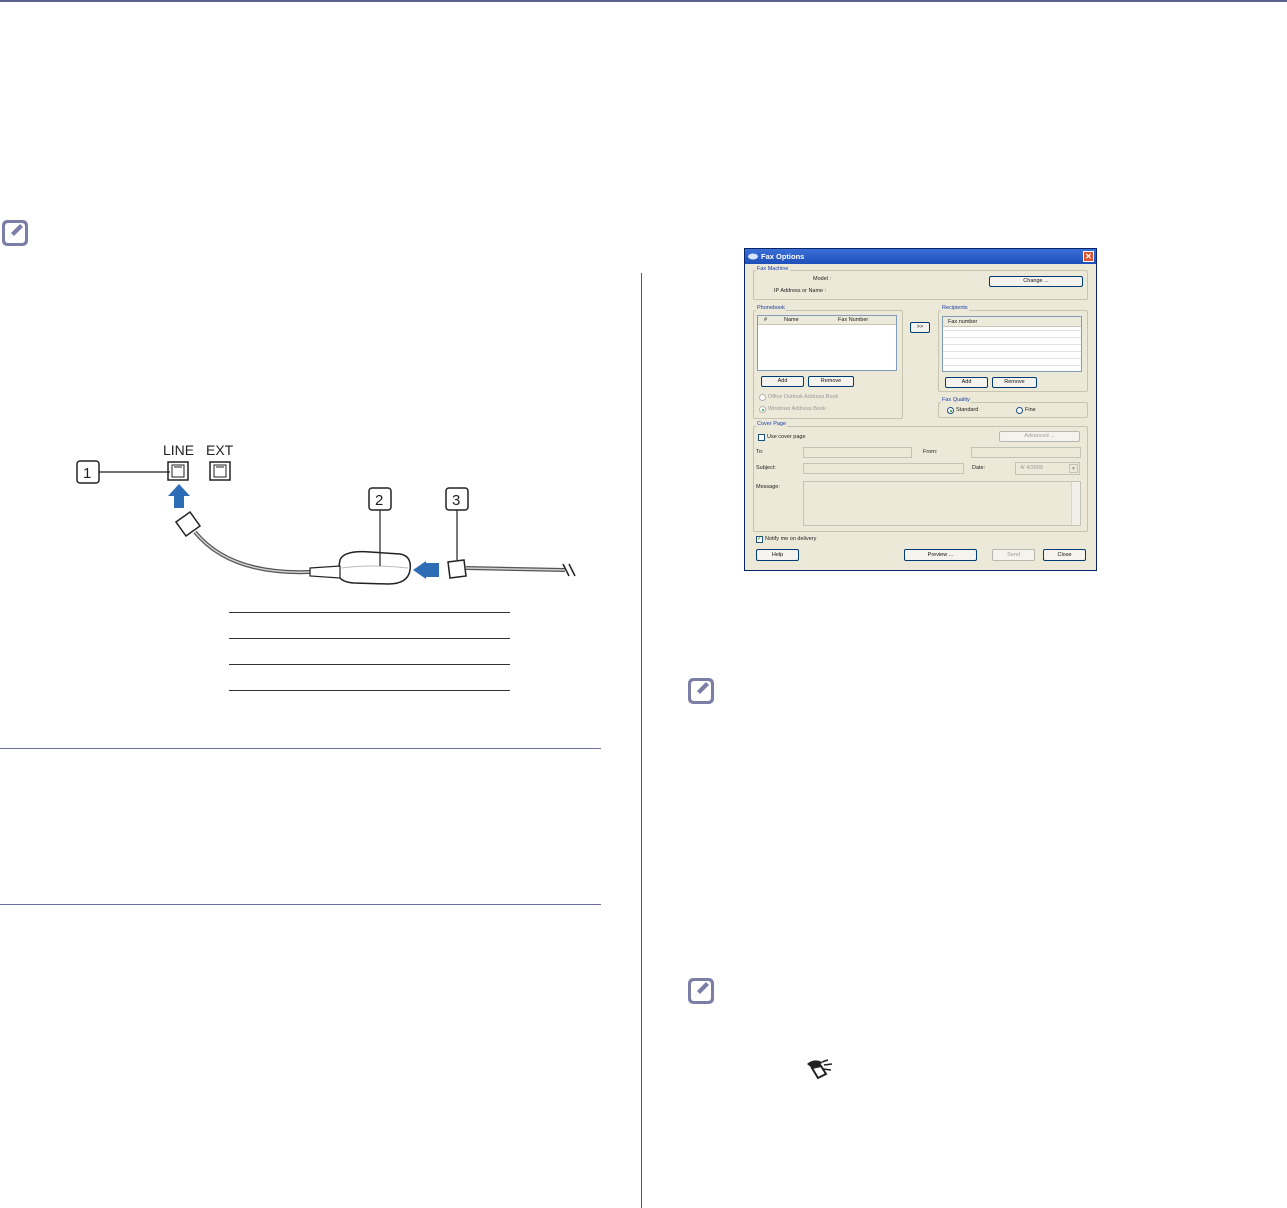 Image resolution: width=1287 pixels, height=1208 pixels. Describe the element at coordinates (762, 409) in the screenshot. I see `windows-address-book-radio` at that location.